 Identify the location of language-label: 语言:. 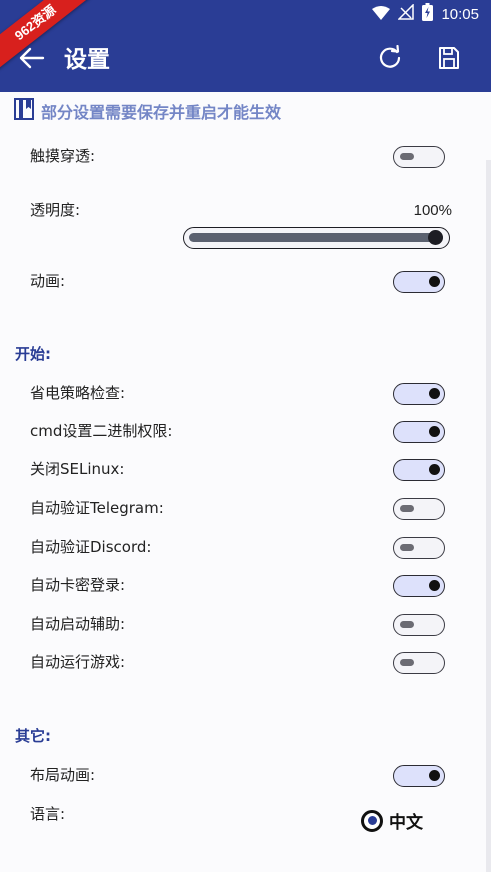
(48, 814).